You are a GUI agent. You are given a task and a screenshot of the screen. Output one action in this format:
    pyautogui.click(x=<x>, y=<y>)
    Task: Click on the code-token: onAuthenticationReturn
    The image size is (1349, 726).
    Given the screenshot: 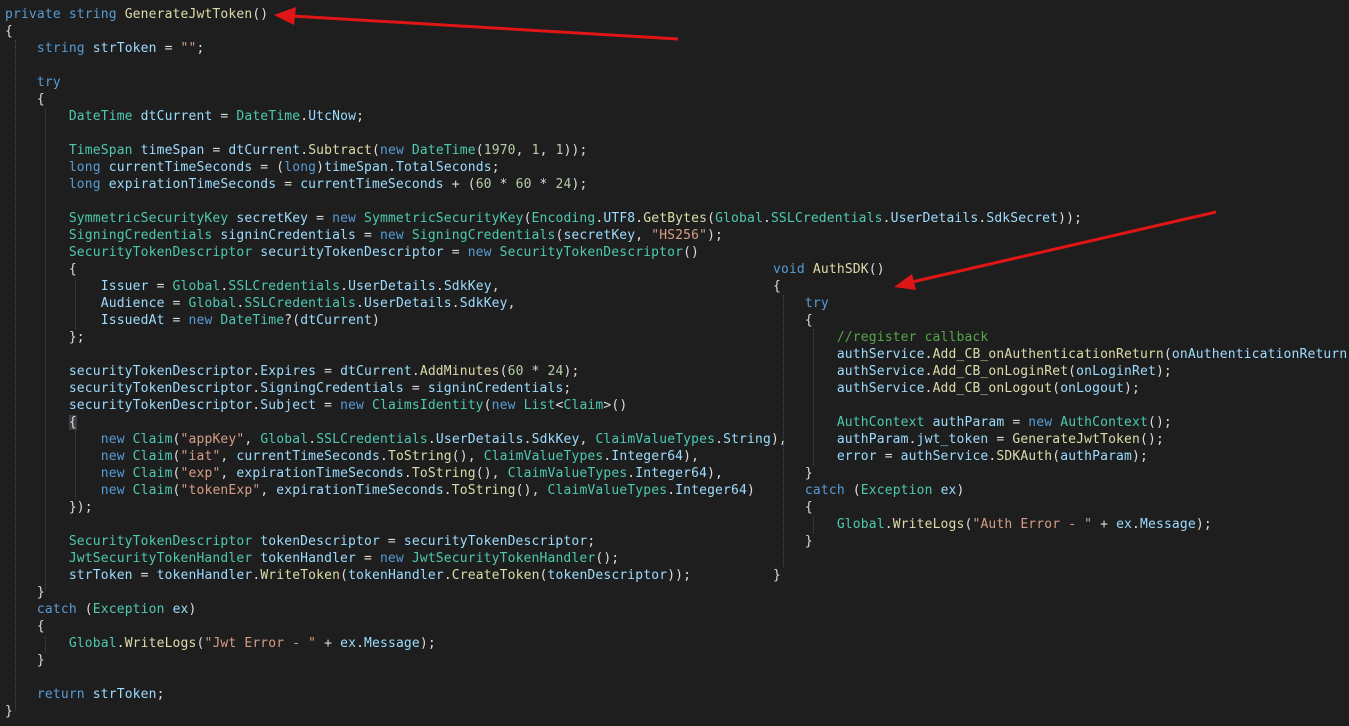 What is the action you would take?
    pyautogui.click(x=1259, y=354)
    